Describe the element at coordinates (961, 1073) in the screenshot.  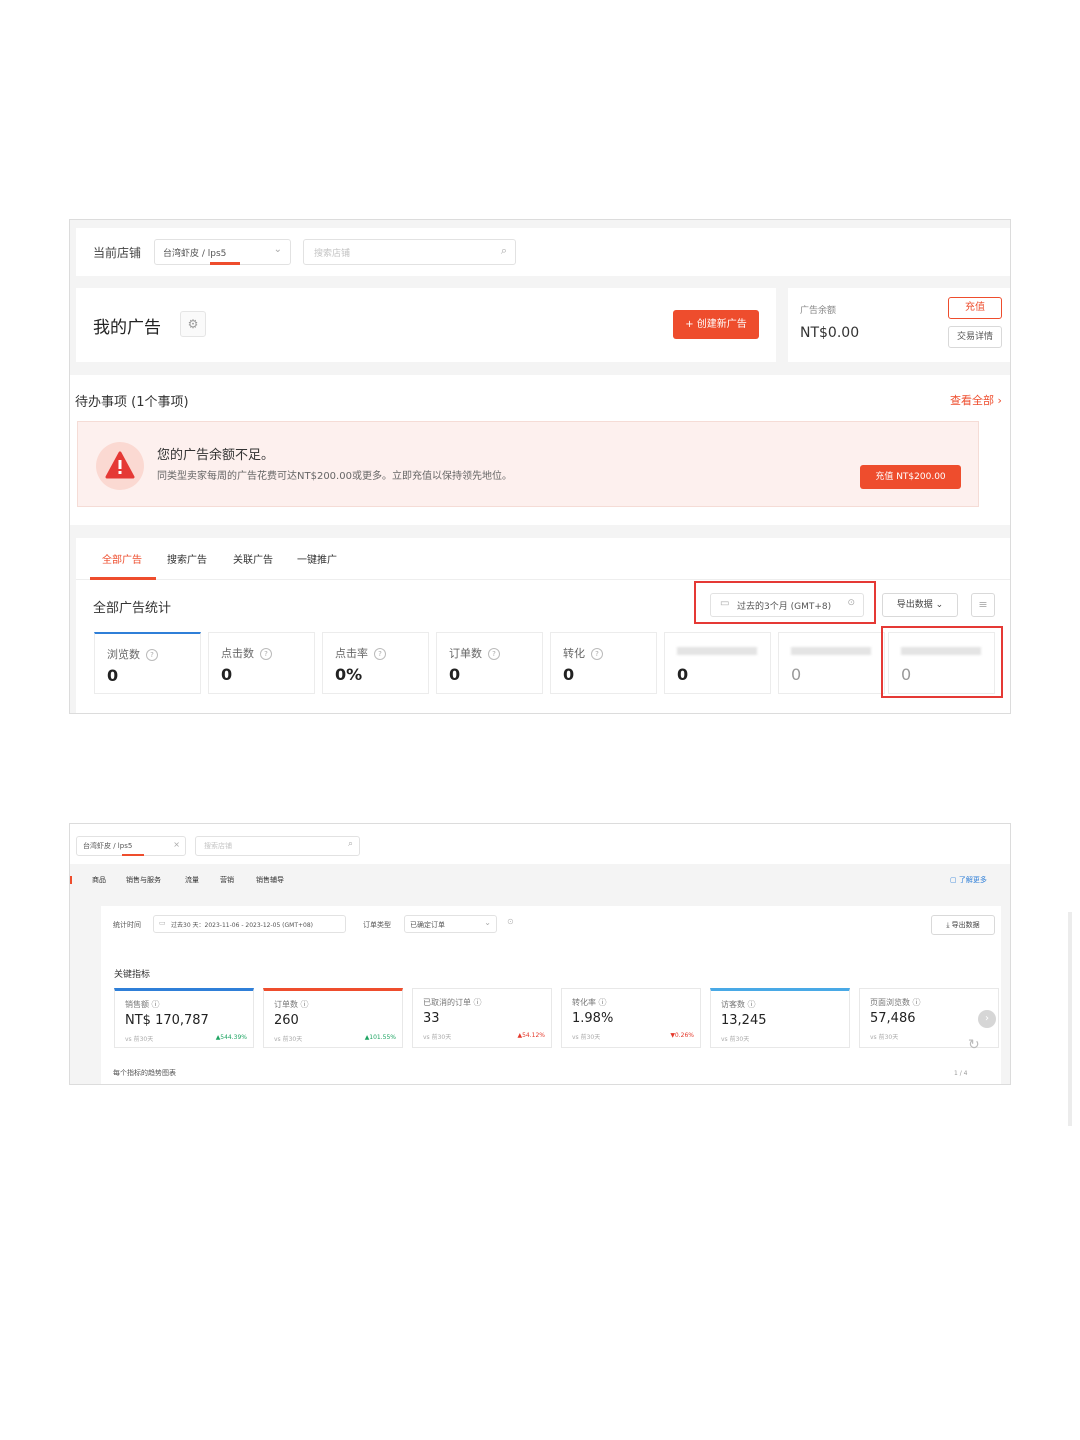
I see `pager-text: 1 / 4` at that location.